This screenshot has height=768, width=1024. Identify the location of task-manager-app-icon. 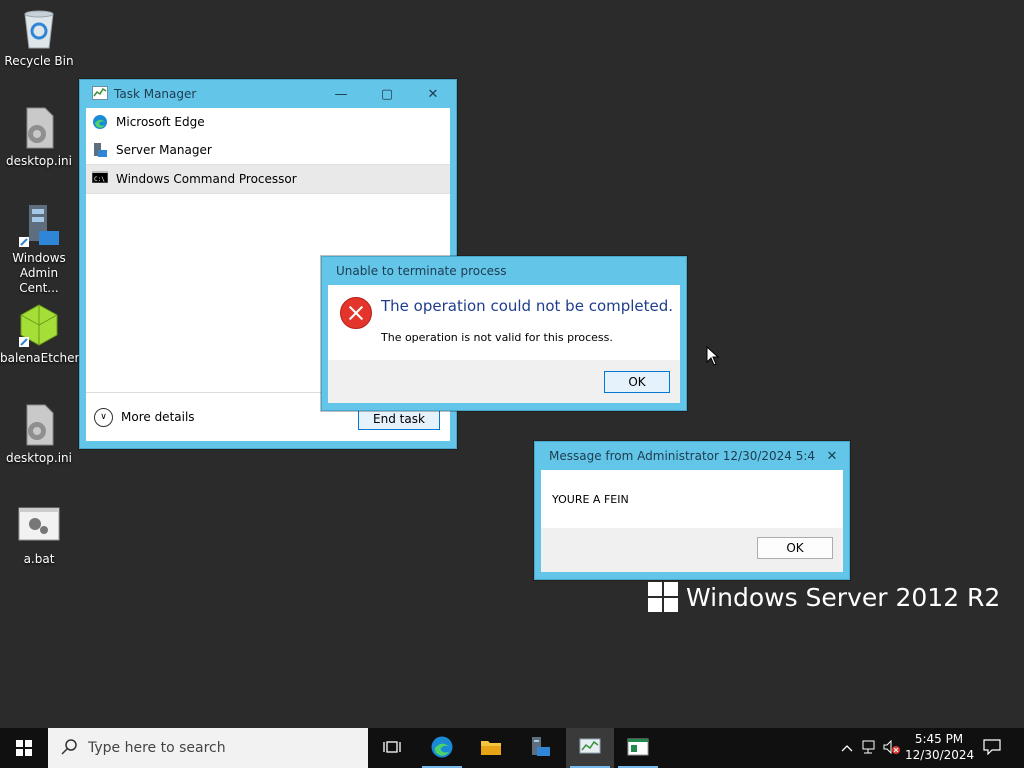
(100, 94).